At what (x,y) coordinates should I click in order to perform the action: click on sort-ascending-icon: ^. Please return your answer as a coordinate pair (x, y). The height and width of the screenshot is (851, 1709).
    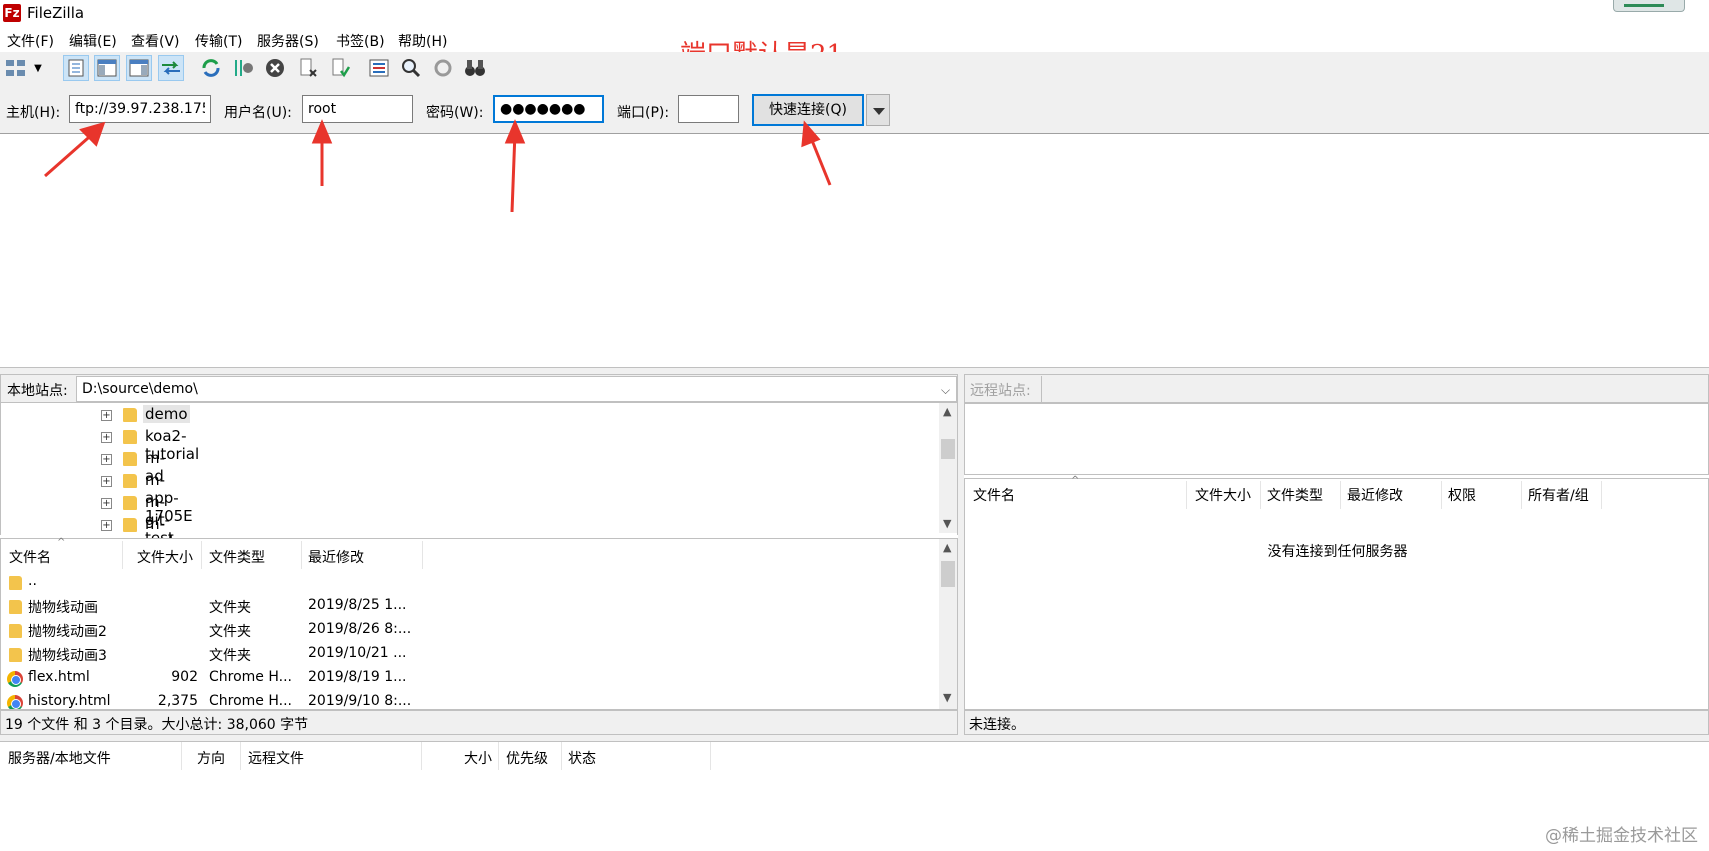
    Looking at the image, I should click on (61, 542).